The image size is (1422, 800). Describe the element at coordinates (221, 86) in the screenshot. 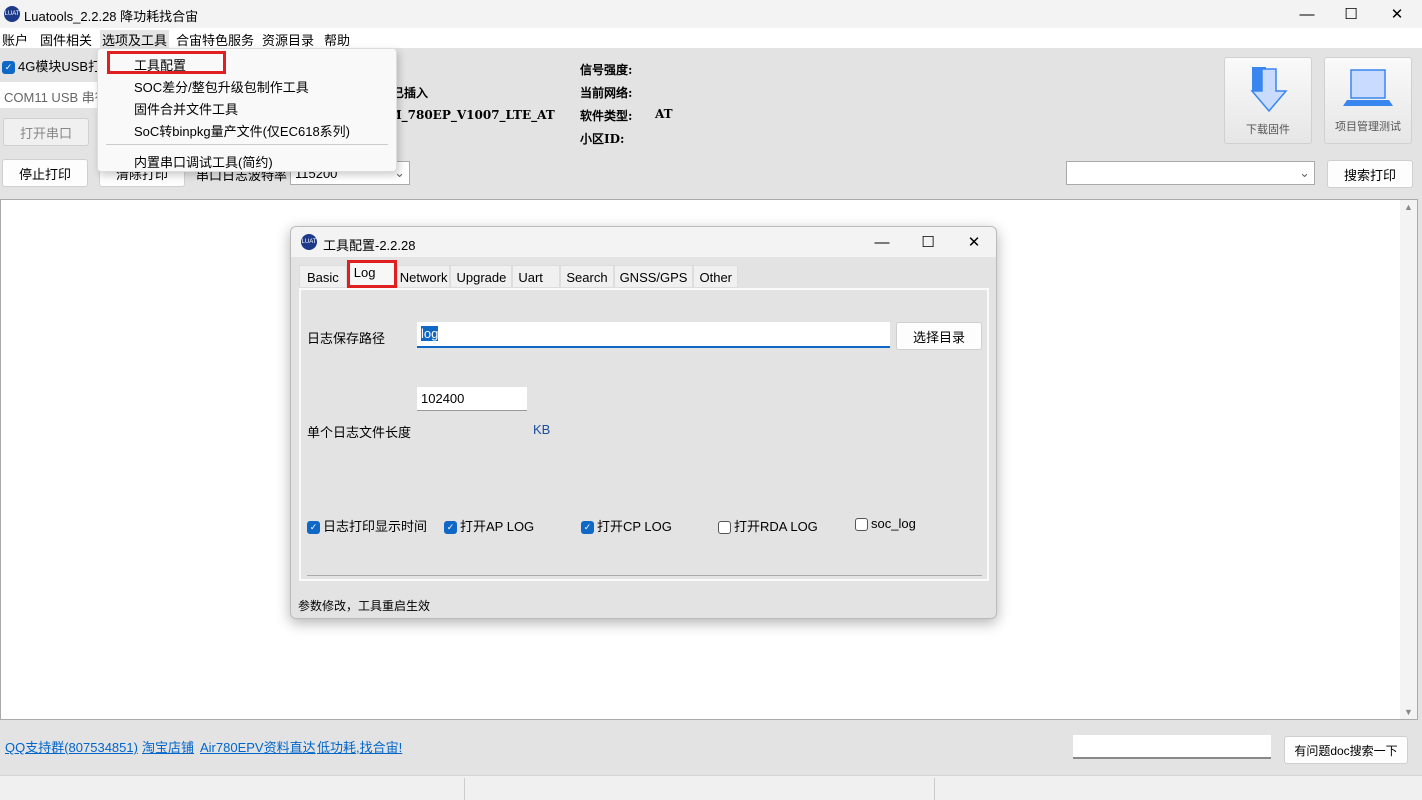

I see `menu-item-soc-diff: SOC差分/整包升级包制作工具` at that location.